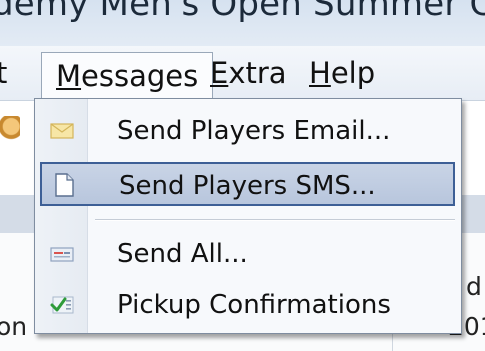 Image resolution: width=485 pixels, height=351 pixels. I want to click on menu-item-label: Pickup Confirmations, so click(254, 305).